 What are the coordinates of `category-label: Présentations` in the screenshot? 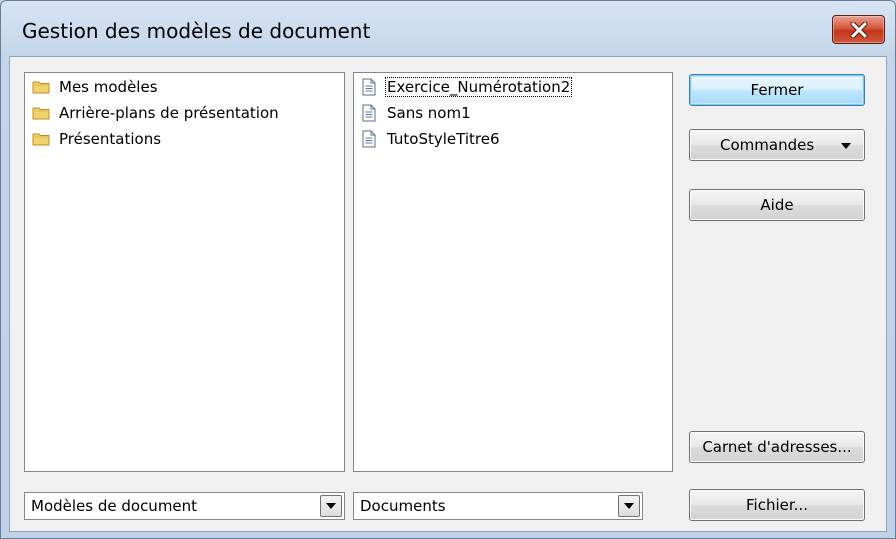 It's located at (110, 139).